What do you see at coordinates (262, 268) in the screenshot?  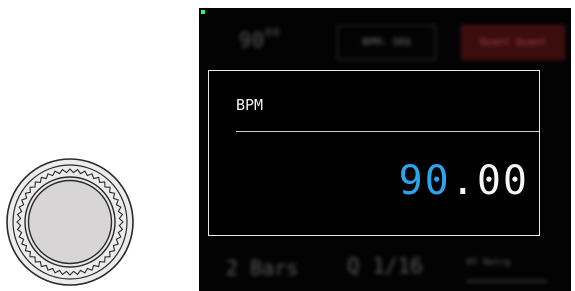 I see `bars-readout: 2 Bars` at bounding box center [262, 268].